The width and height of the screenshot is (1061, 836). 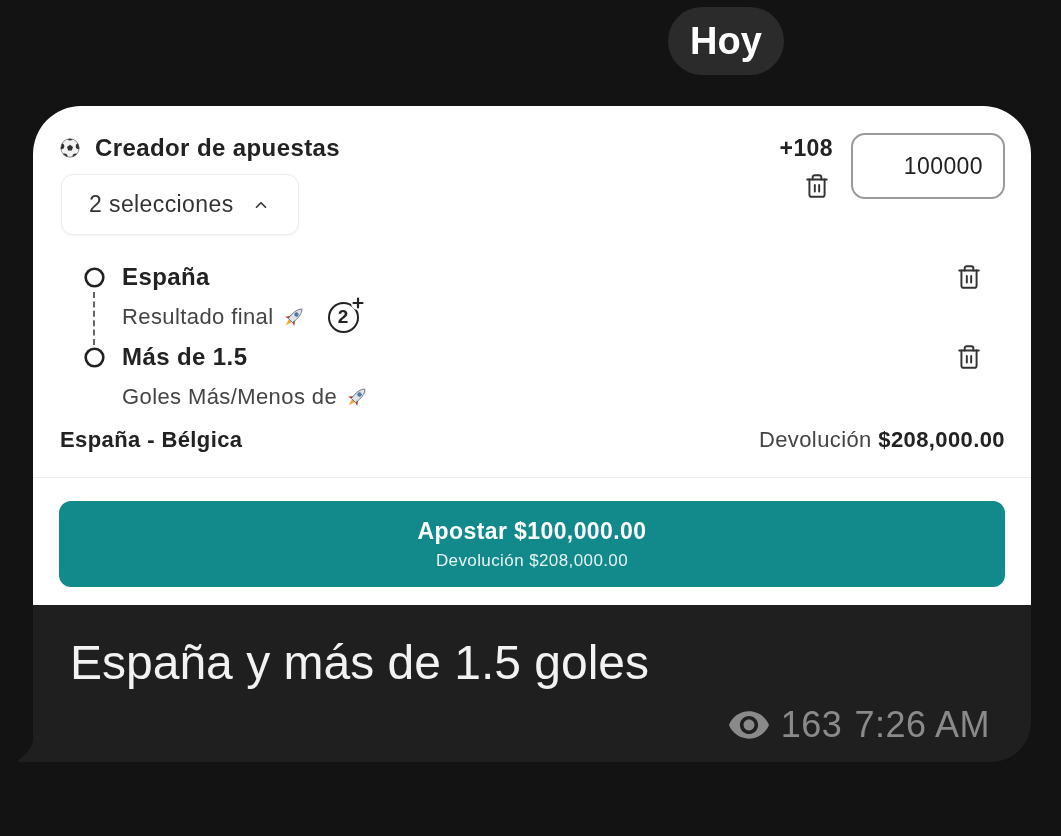 I want to click on dashed-connector, so click(x=94, y=318).